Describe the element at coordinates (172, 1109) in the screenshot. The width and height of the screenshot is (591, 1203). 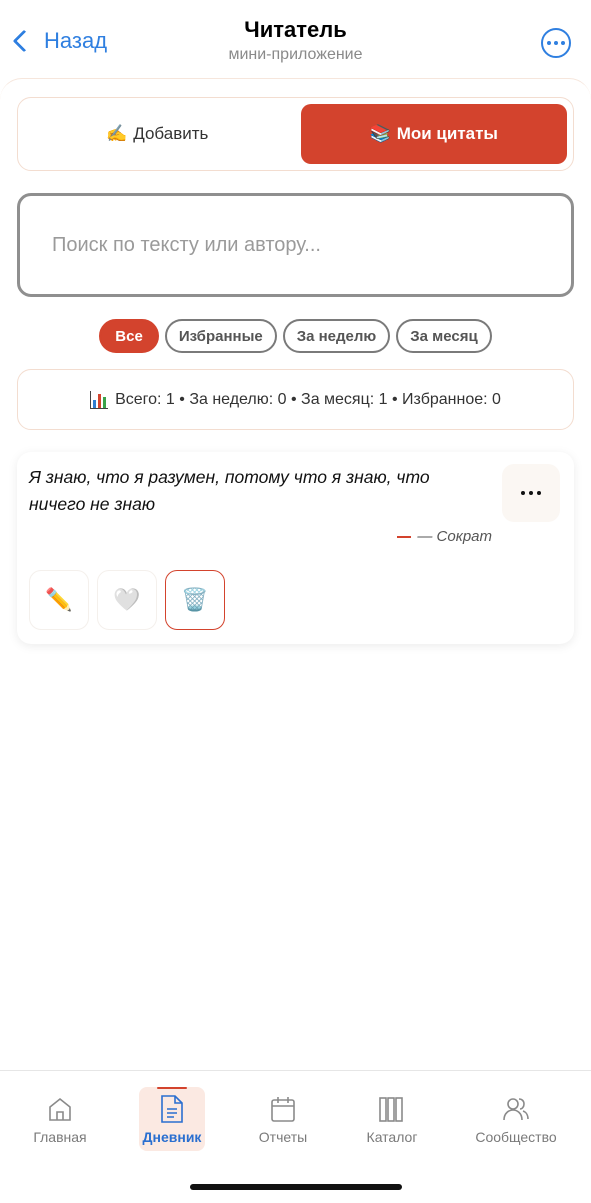
I see `document-icon` at that location.